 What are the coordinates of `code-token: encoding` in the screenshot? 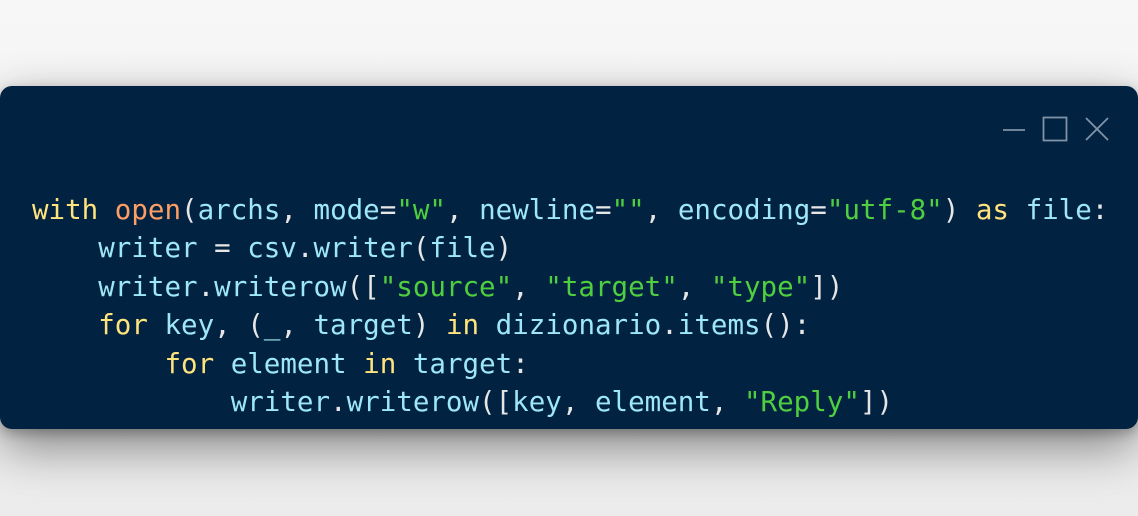 It's located at (744, 210).